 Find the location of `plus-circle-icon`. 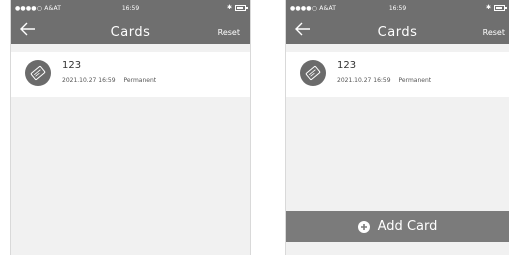

plus-circle-icon is located at coordinates (363, 226).